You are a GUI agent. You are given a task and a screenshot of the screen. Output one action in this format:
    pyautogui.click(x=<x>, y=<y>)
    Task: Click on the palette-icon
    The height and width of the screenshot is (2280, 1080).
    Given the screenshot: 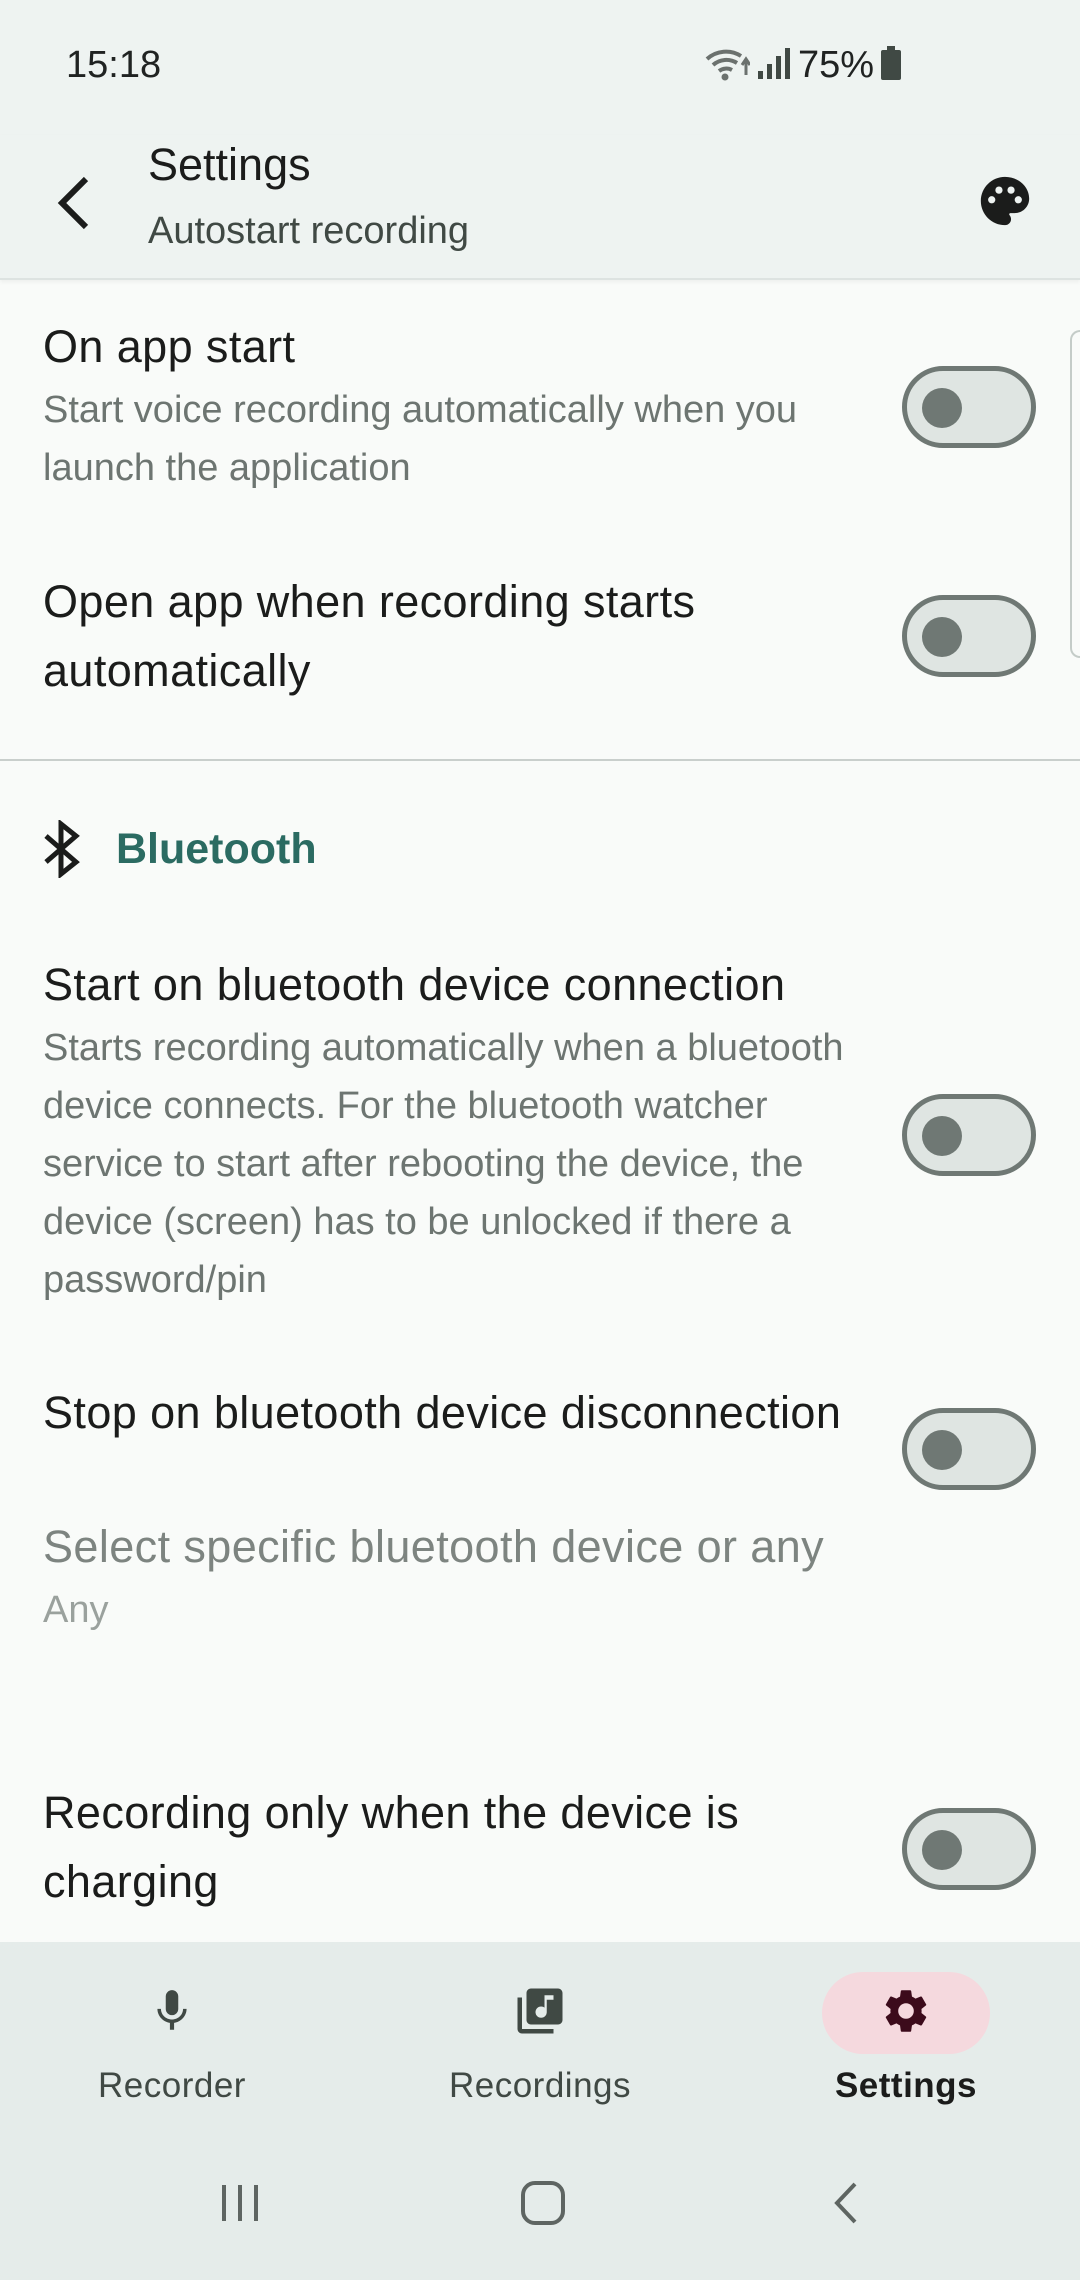 What is the action you would take?
    pyautogui.click(x=1005, y=203)
    